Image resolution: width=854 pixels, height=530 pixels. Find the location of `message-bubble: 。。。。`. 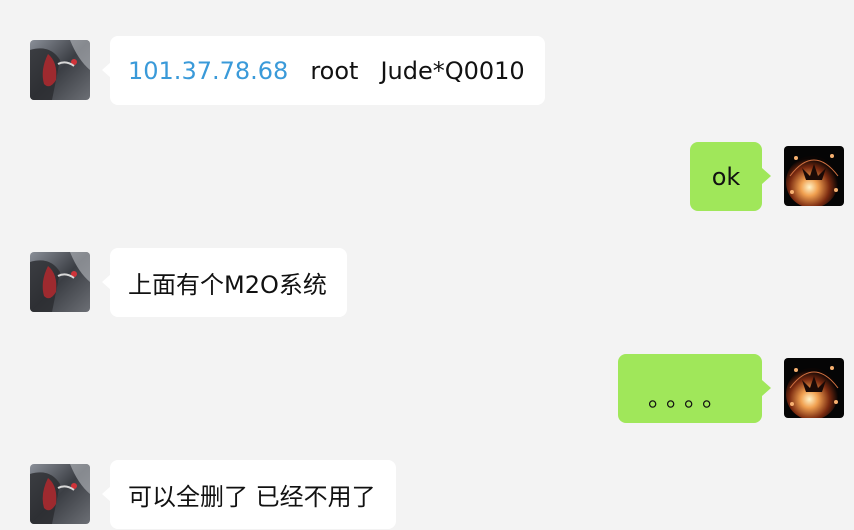

message-bubble: 。。。。 is located at coordinates (694, 388).